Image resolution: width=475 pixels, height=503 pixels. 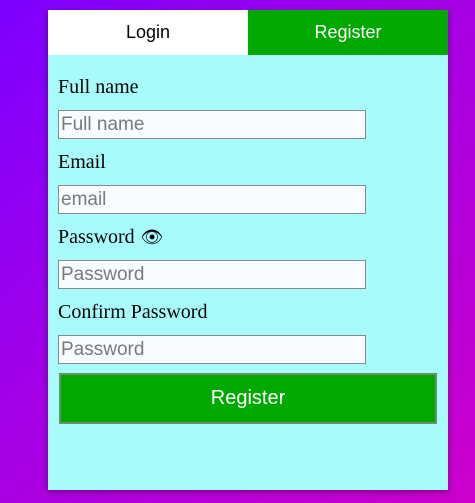 What do you see at coordinates (212, 274) in the screenshot?
I see `password-input` at bounding box center [212, 274].